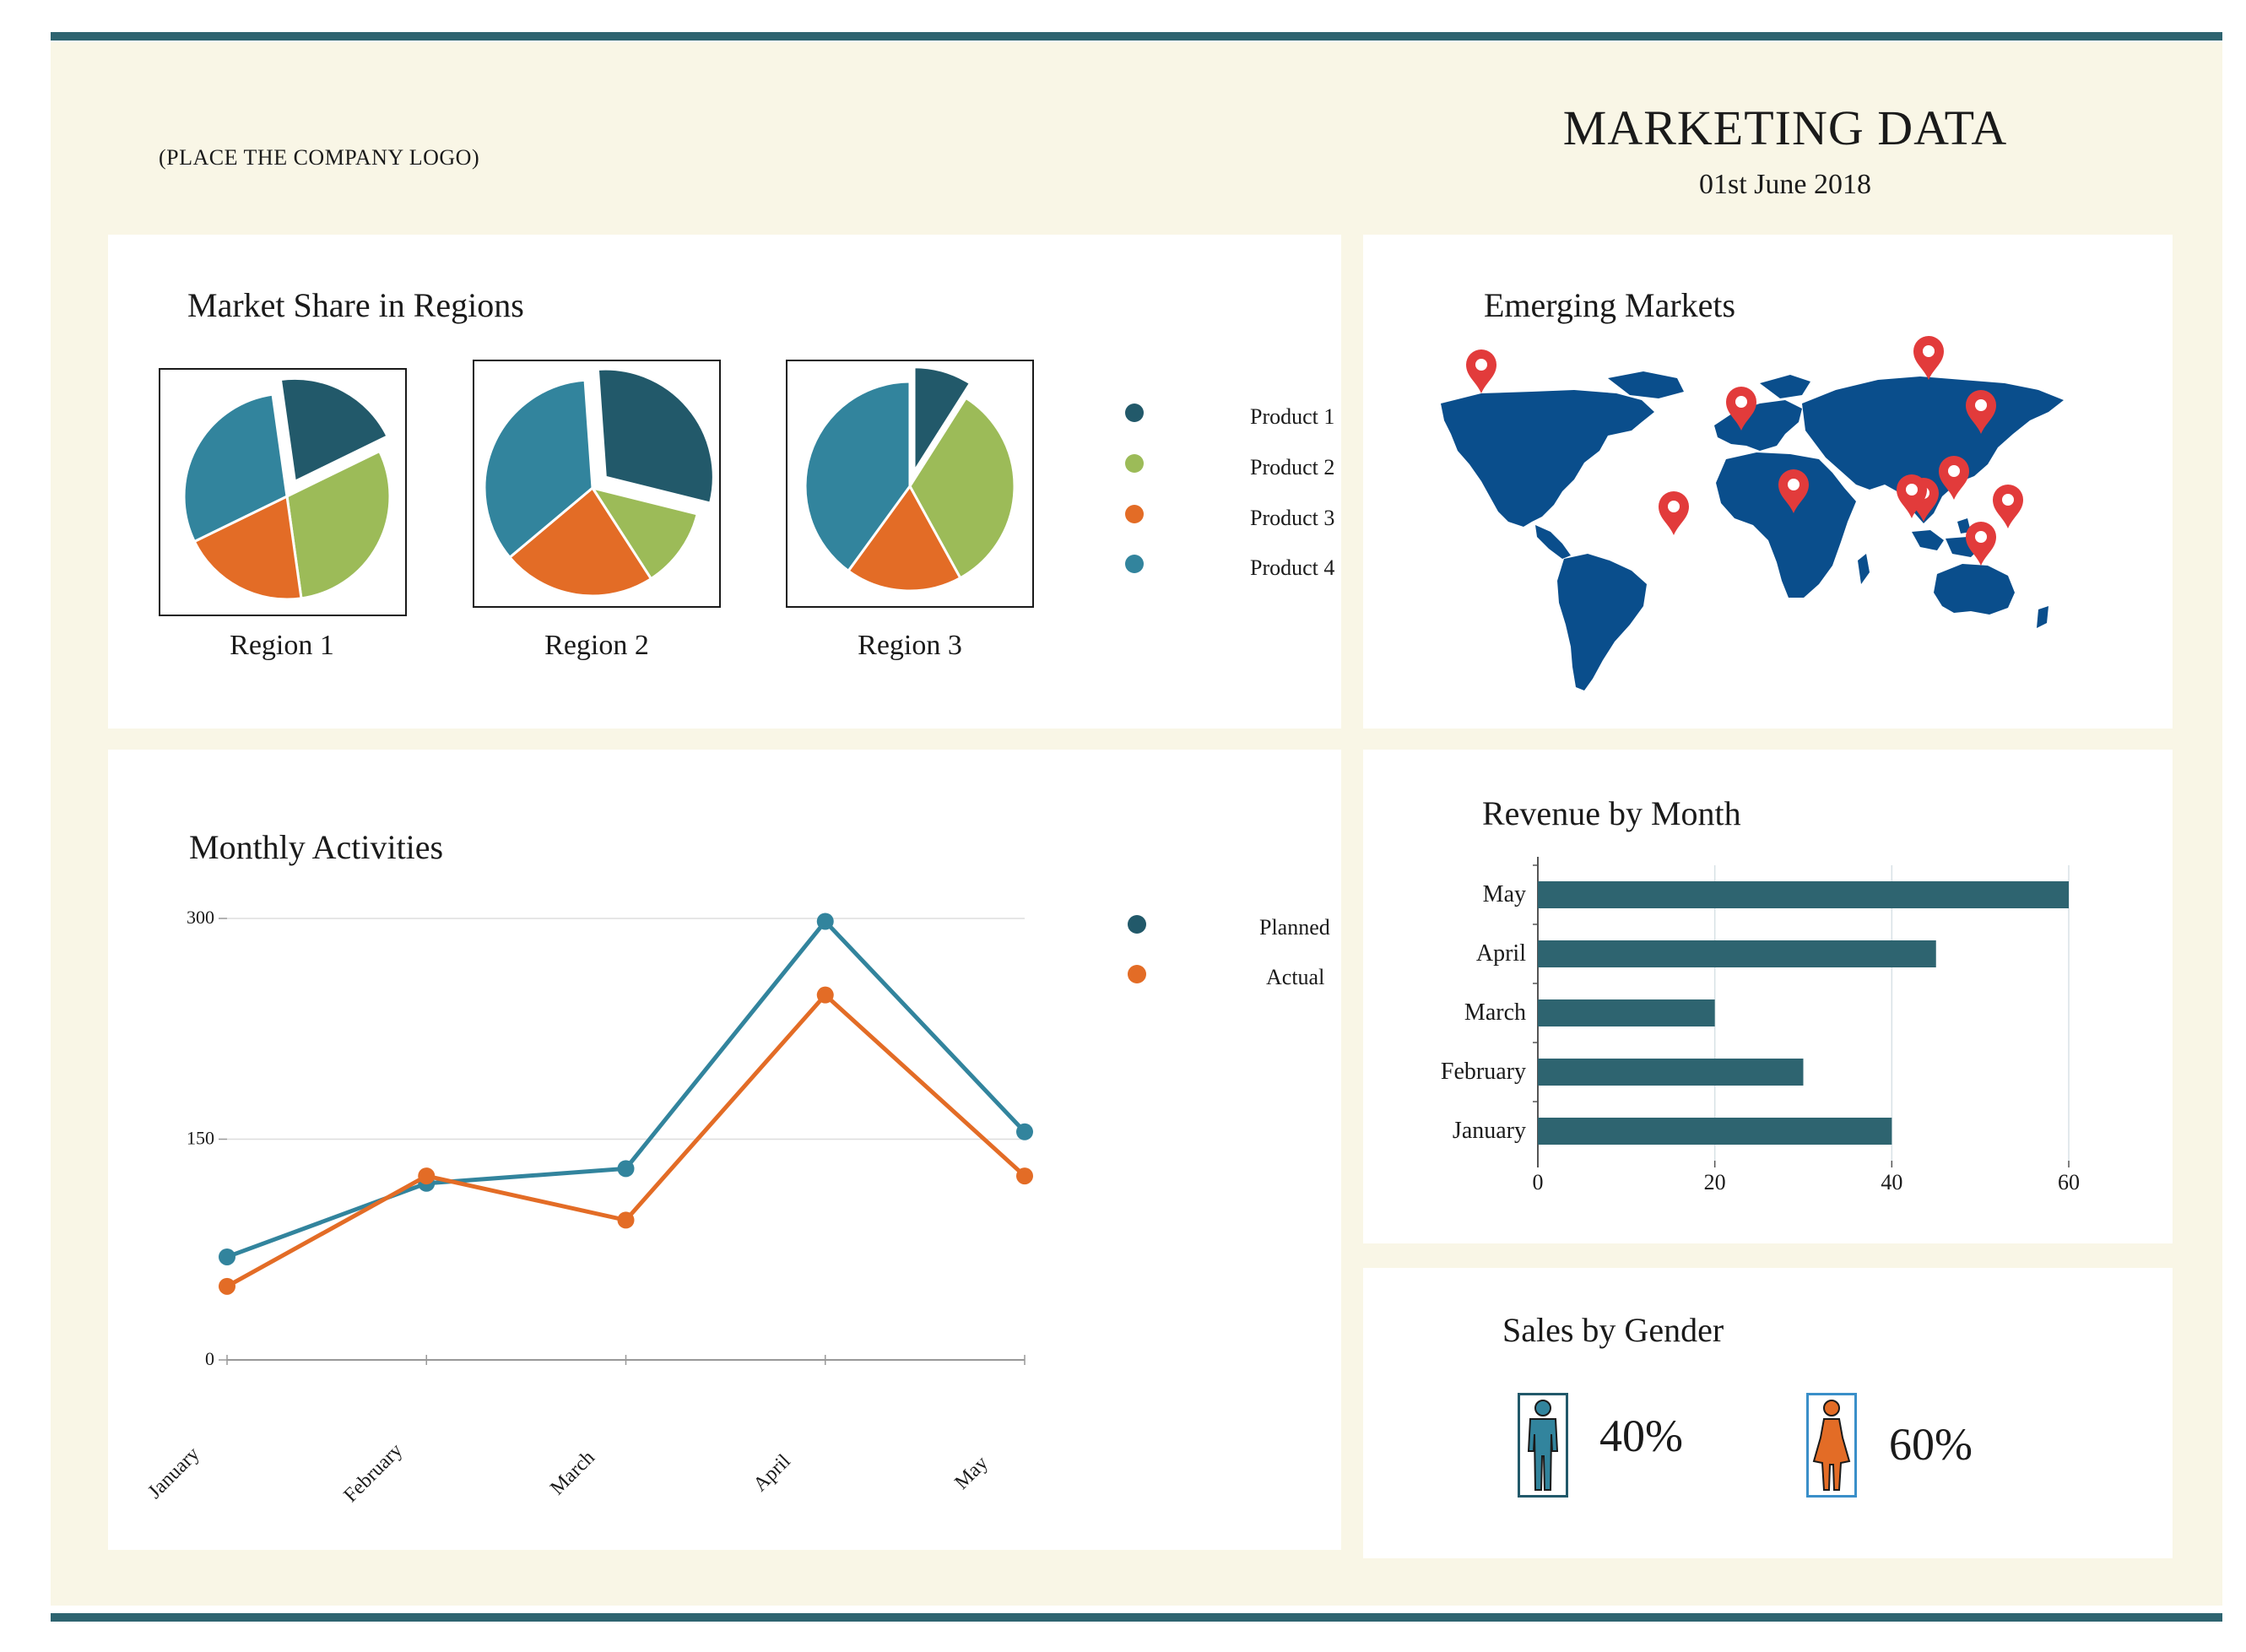 This screenshot has height=1652, width=2246. What do you see at coordinates (596, 645) in the screenshot?
I see `region-2-label: Region 2` at bounding box center [596, 645].